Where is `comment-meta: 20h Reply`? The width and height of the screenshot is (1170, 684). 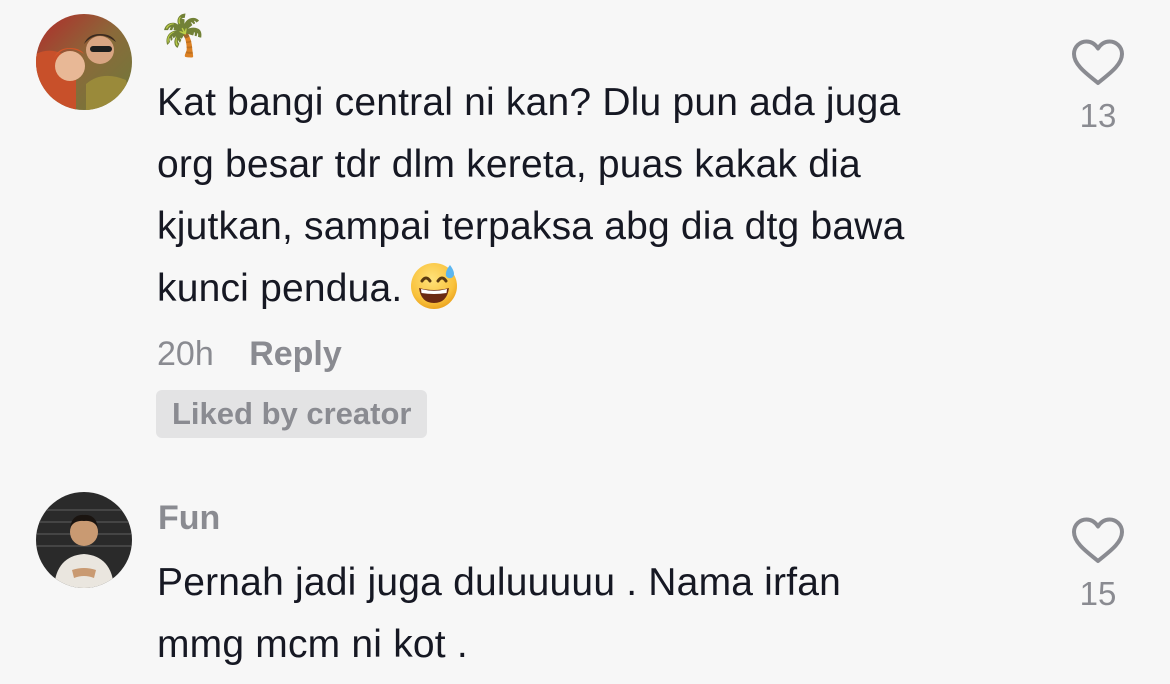 comment-meta: 20h Reply is located at coordinates (249, 354).